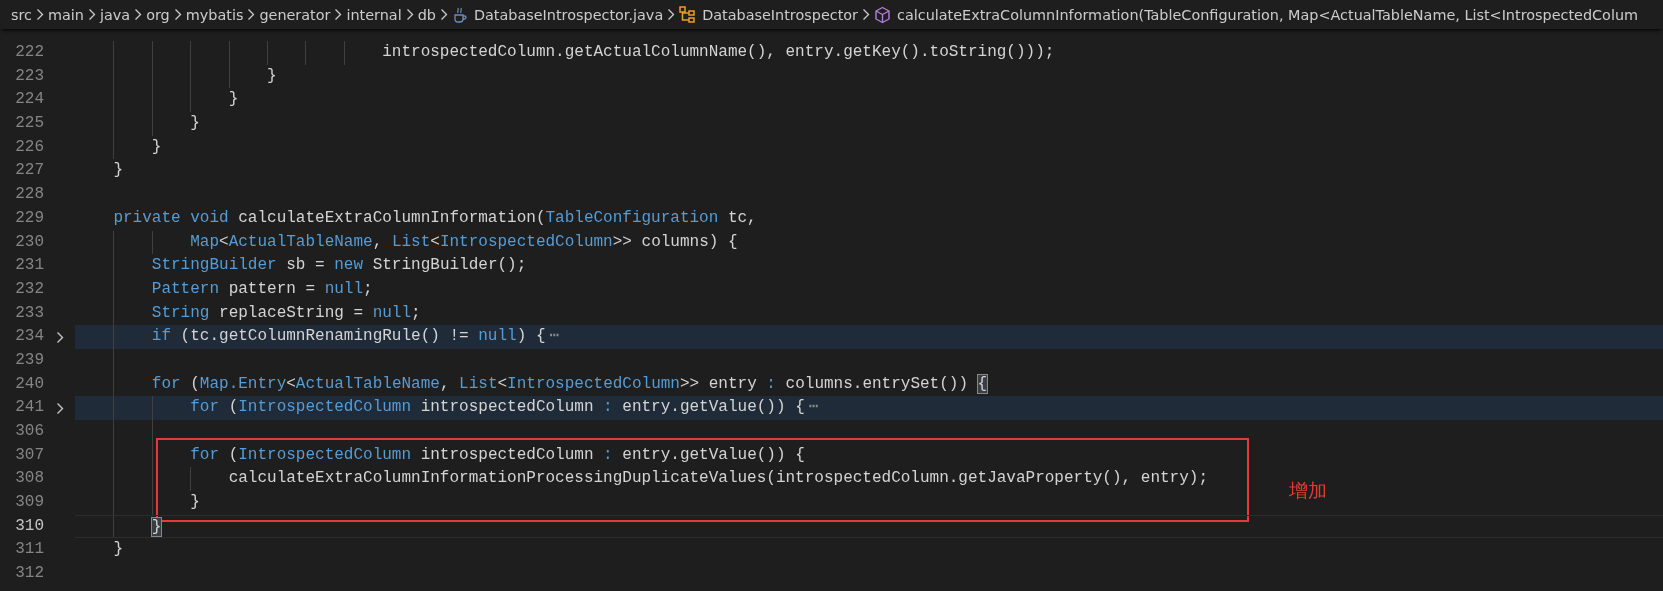  Describe the element at coordinates (569, 383) in the screenshot. I see `code-line: for (Map.Entry<ActualTableName, List<IntrospectedColumn>> entry : columns.entrySet()) {` at that location.